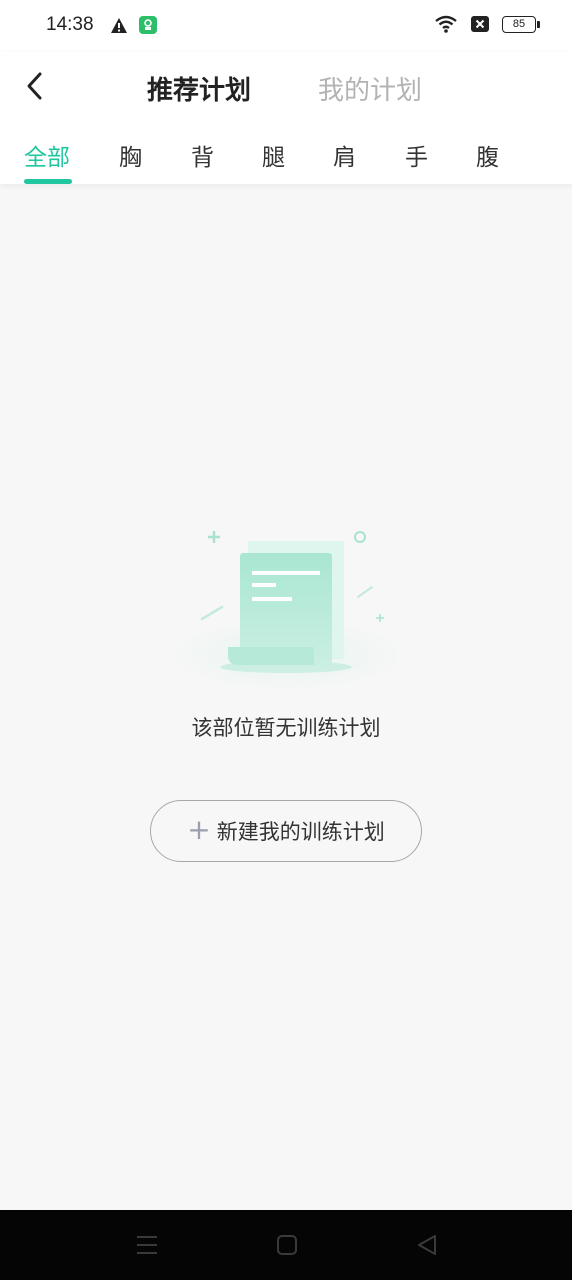 This screenshot has width=572, height=1280. I want to click on home-icon, so click(287, 1245).